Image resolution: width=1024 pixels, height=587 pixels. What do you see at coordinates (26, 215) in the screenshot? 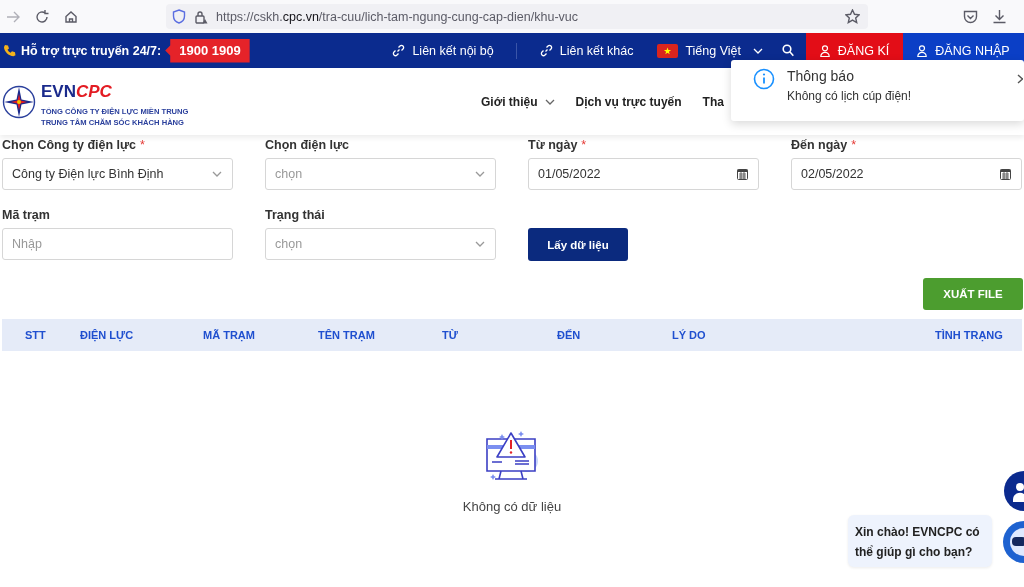
I see `field-label: Mã trạm` at bounding box center [26, 215].